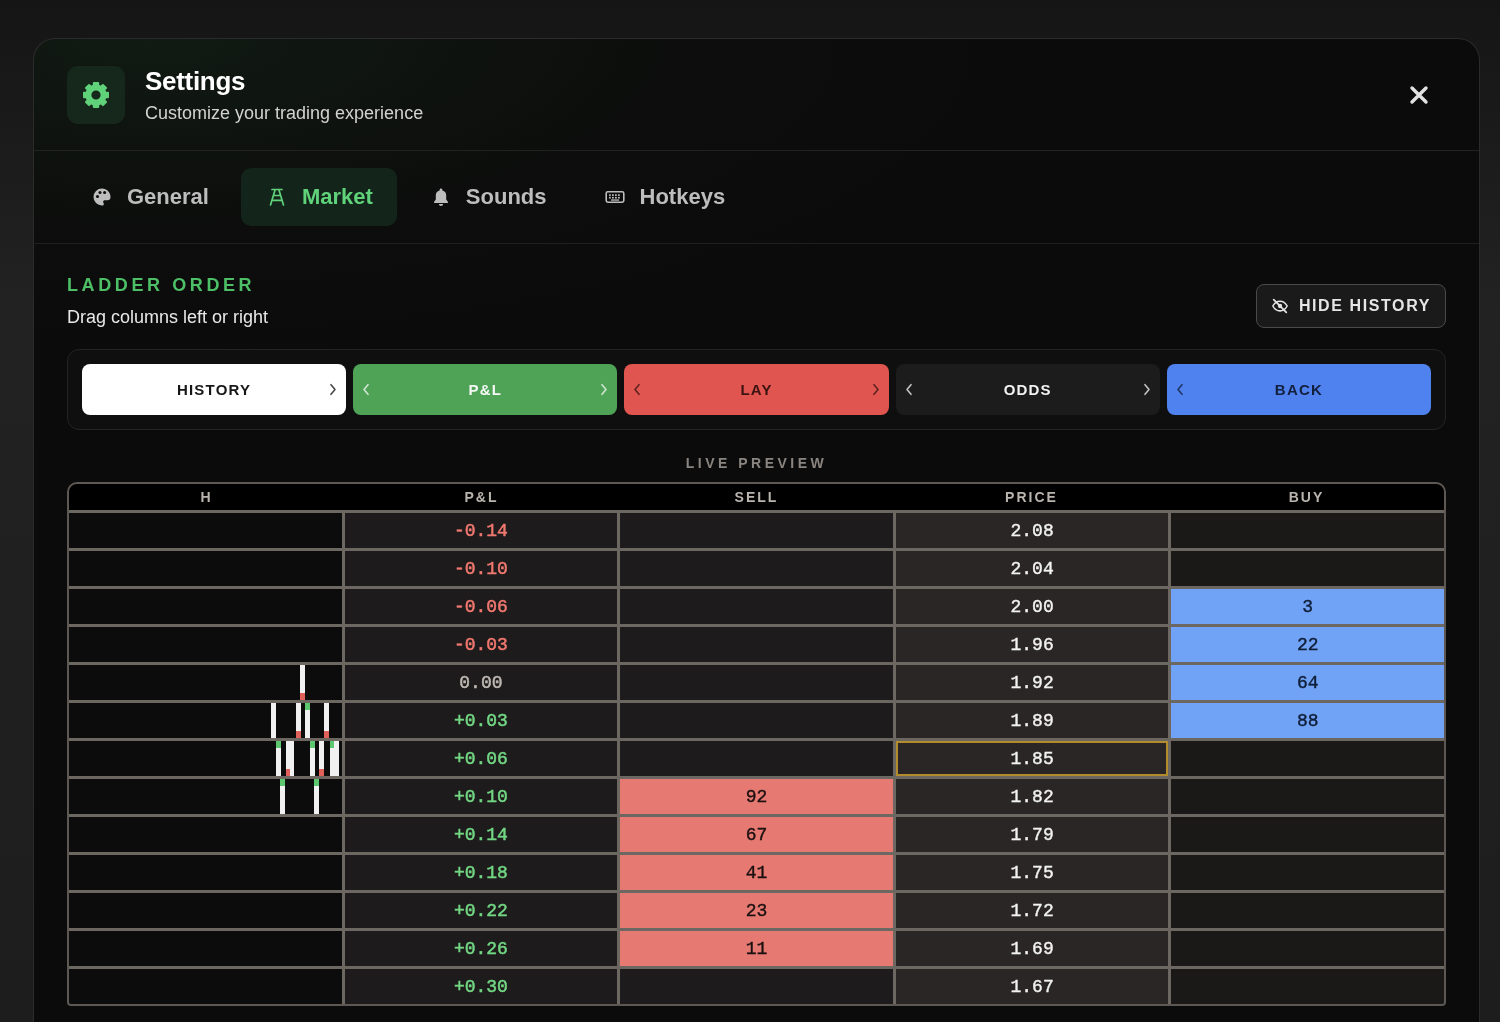 The width and height of the screenshot is (1500, 1022). Describe the element at coordinates (149, 197) in the screenshot. I see `settings-tab: General` at that location.